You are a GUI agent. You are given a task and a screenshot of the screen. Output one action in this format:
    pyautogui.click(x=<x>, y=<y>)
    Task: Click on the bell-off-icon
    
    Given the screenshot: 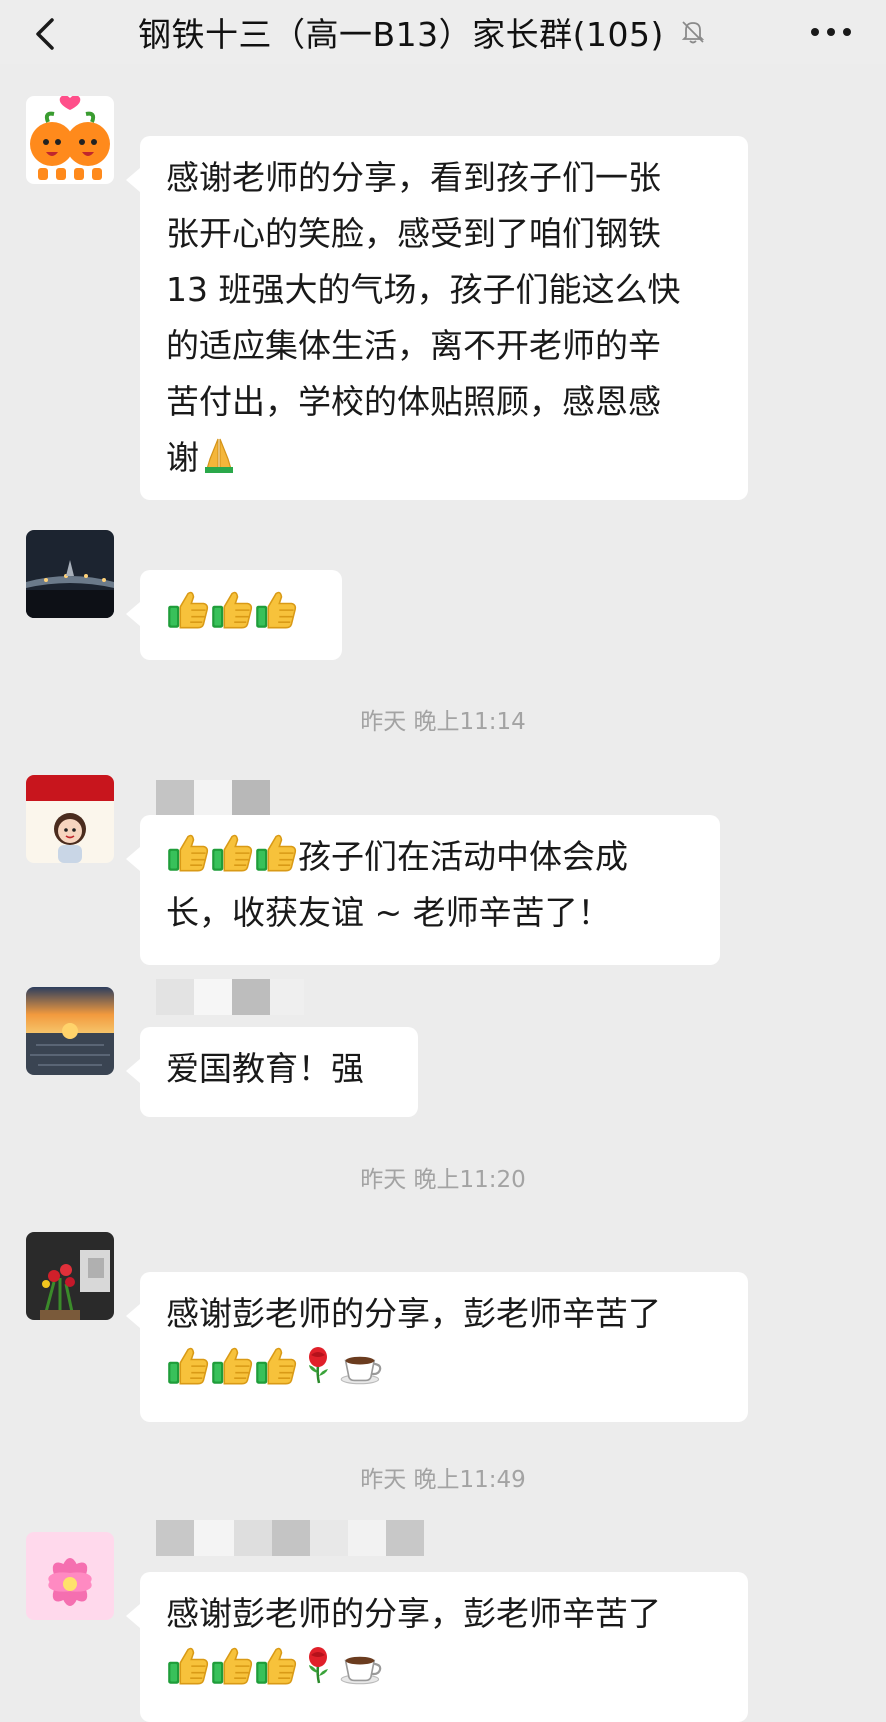 What is the action you would take?
    pyautogui.click(x=693, y=32)
    